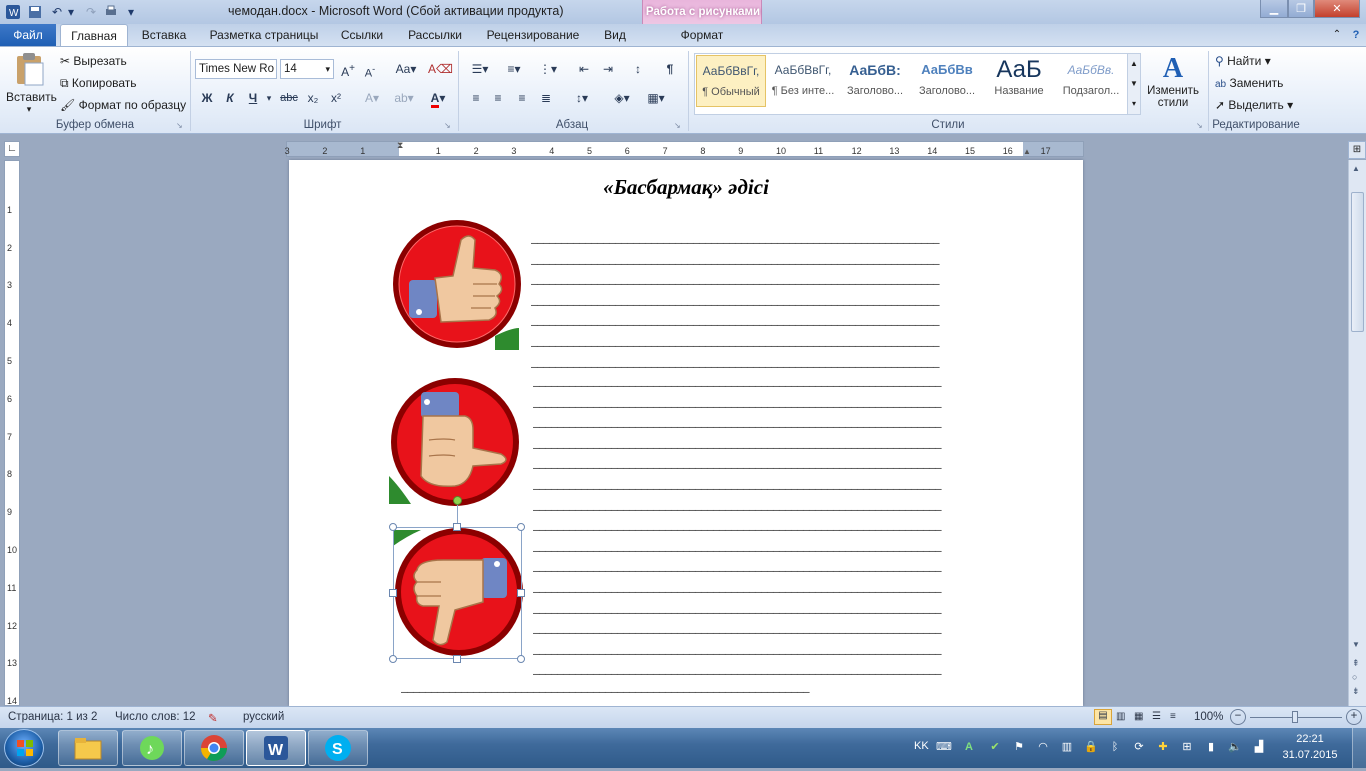  Describe the element at coordinates (269, 98) in the screenshot. I see `underline-dropdown-icon: ▾` at that location.